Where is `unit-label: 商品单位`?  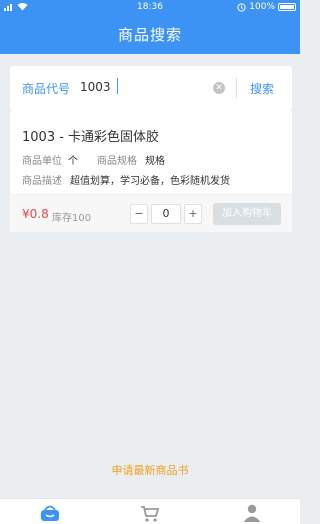
unit-label: 商品单位 is located at coordinates (42, 161).